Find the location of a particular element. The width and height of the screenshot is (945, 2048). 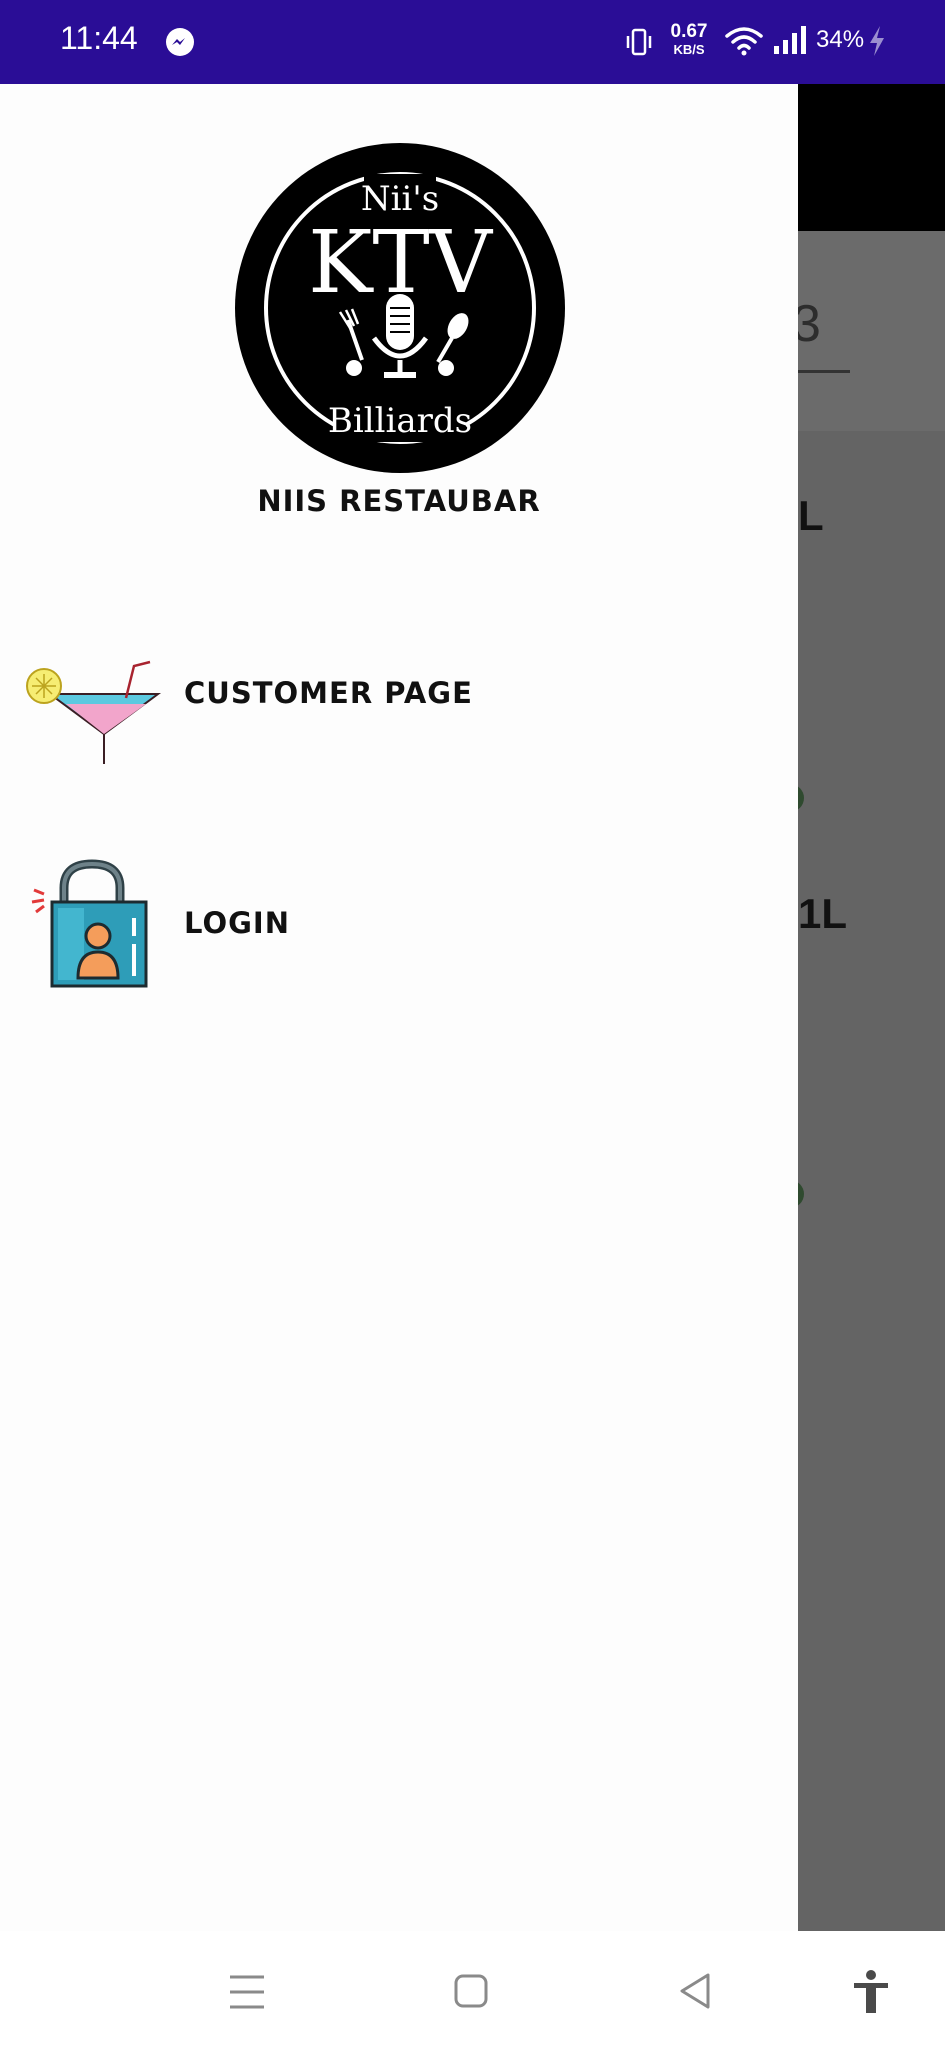

battery-percent: 34% is located at coordinates (840, 39).